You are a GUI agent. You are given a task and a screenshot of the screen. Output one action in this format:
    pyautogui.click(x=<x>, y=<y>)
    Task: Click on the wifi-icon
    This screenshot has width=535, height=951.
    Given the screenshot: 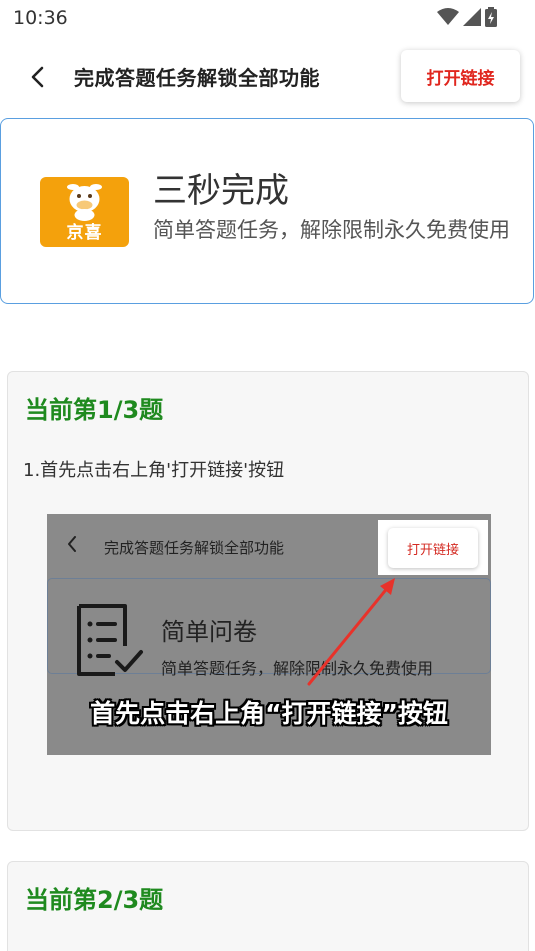 What is the action you would take?
    pyautogui.click(x=448, y=16)
    